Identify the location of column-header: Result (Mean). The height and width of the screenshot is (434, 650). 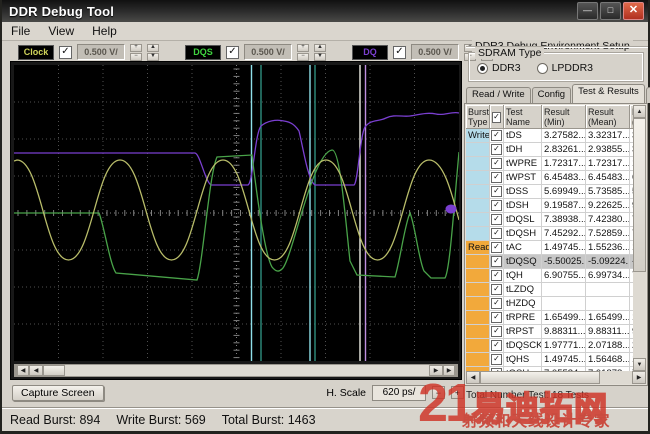
(608, 117).